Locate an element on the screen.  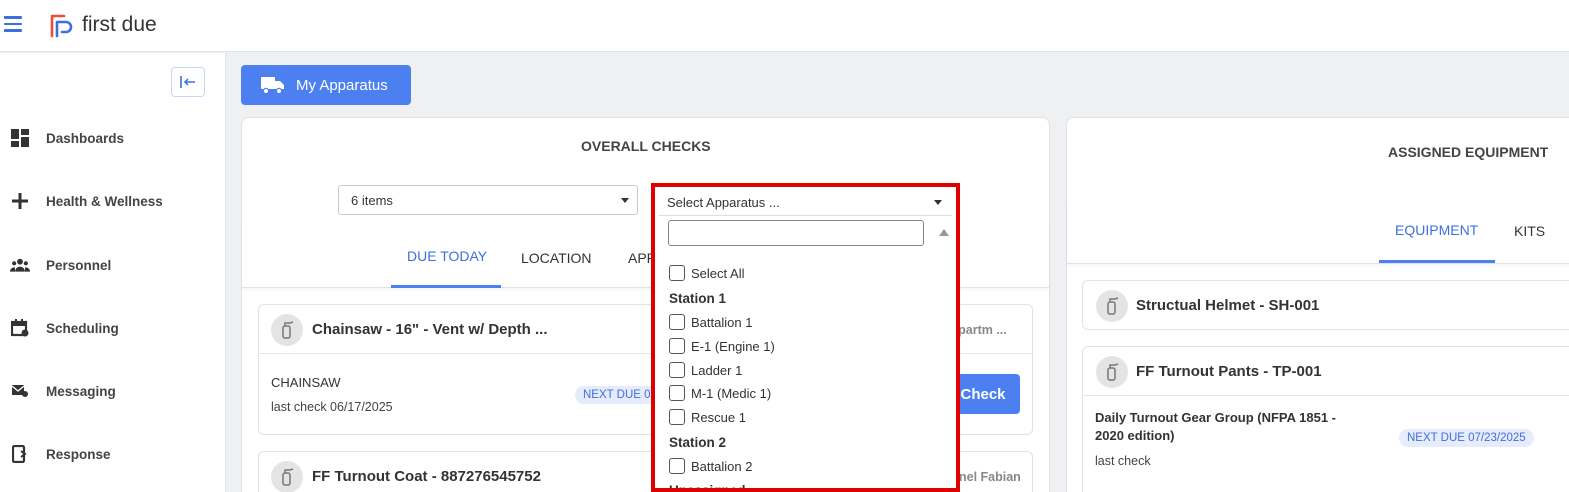
group-station-2: Station 2 is located at coordinates (698, 442).